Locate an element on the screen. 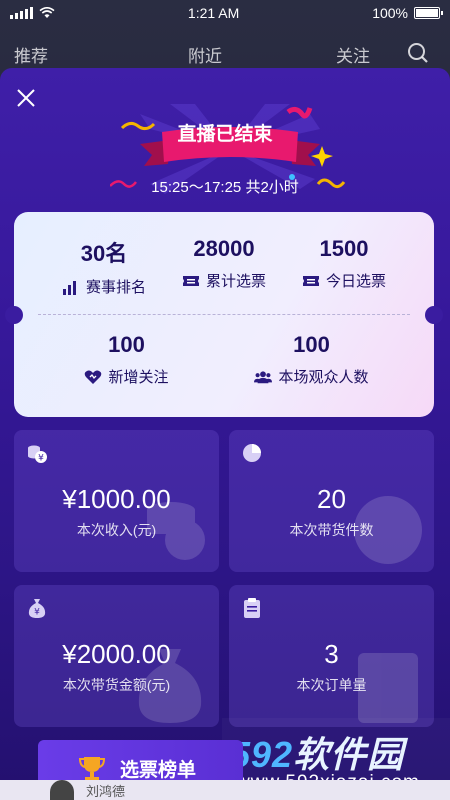 The image size is (450, 800). battery-icon is located at coordinates (428, 13).